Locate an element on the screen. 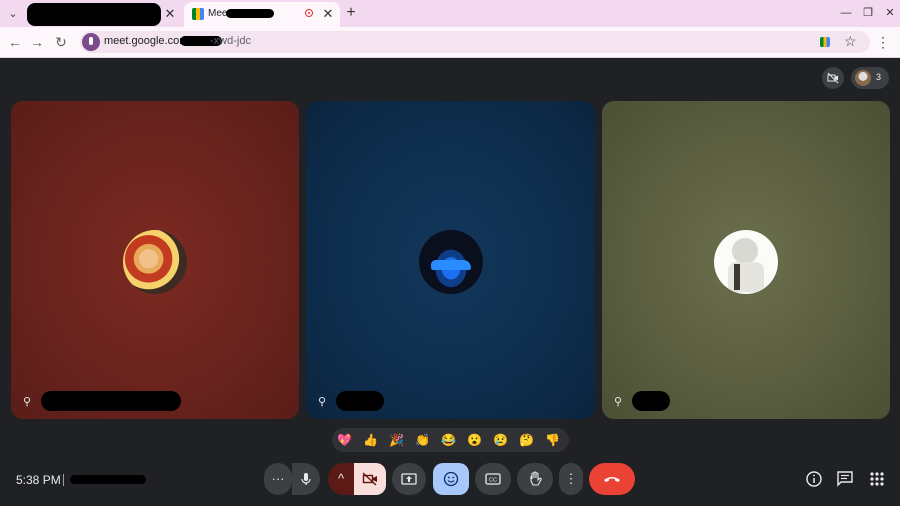 This screenshot has width=900, height=506. participants-button: 3 is located at coordinates (870, 78).